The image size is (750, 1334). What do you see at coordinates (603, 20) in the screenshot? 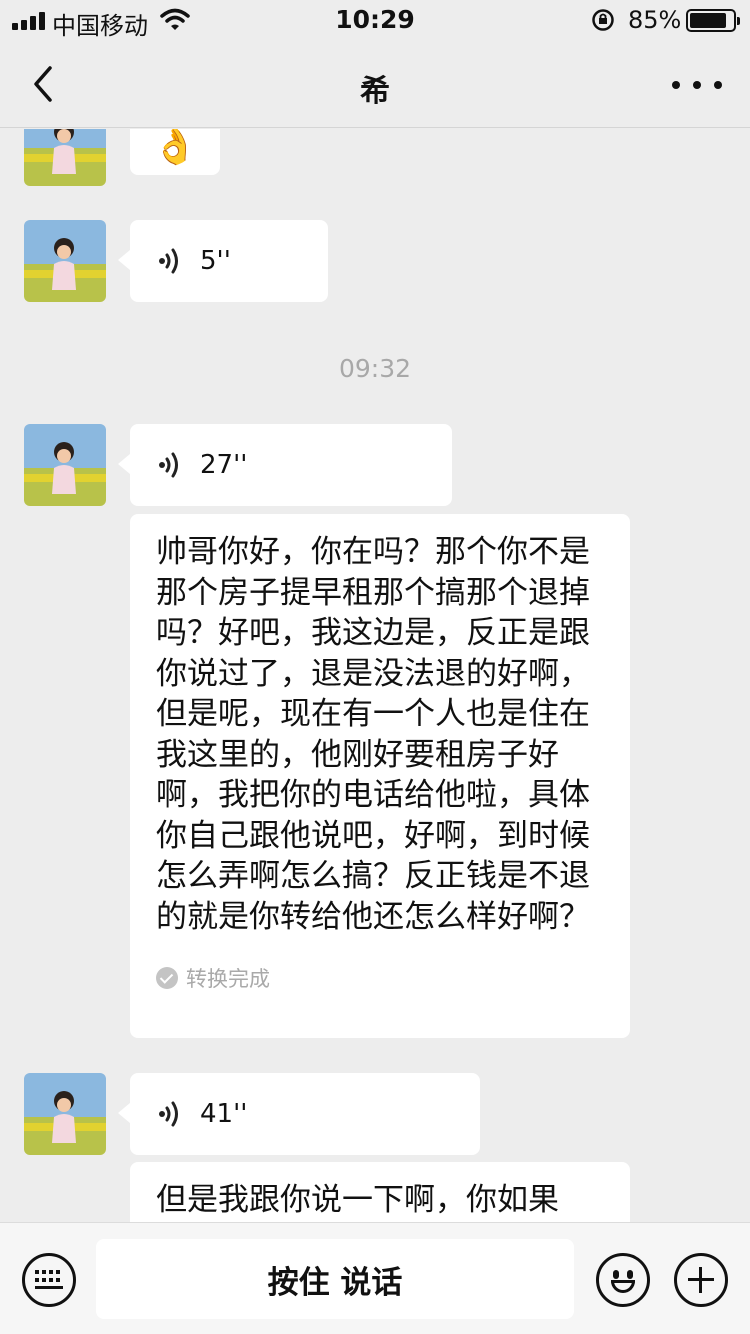
I see `rotation-lock-icon` at bounding box center [603, 20].